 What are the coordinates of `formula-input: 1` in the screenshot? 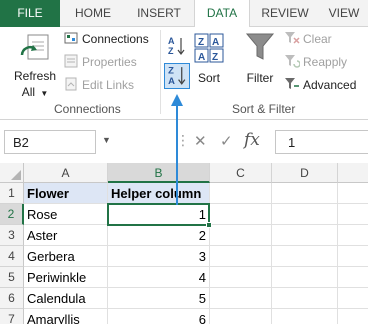 It's located at (321, 142).